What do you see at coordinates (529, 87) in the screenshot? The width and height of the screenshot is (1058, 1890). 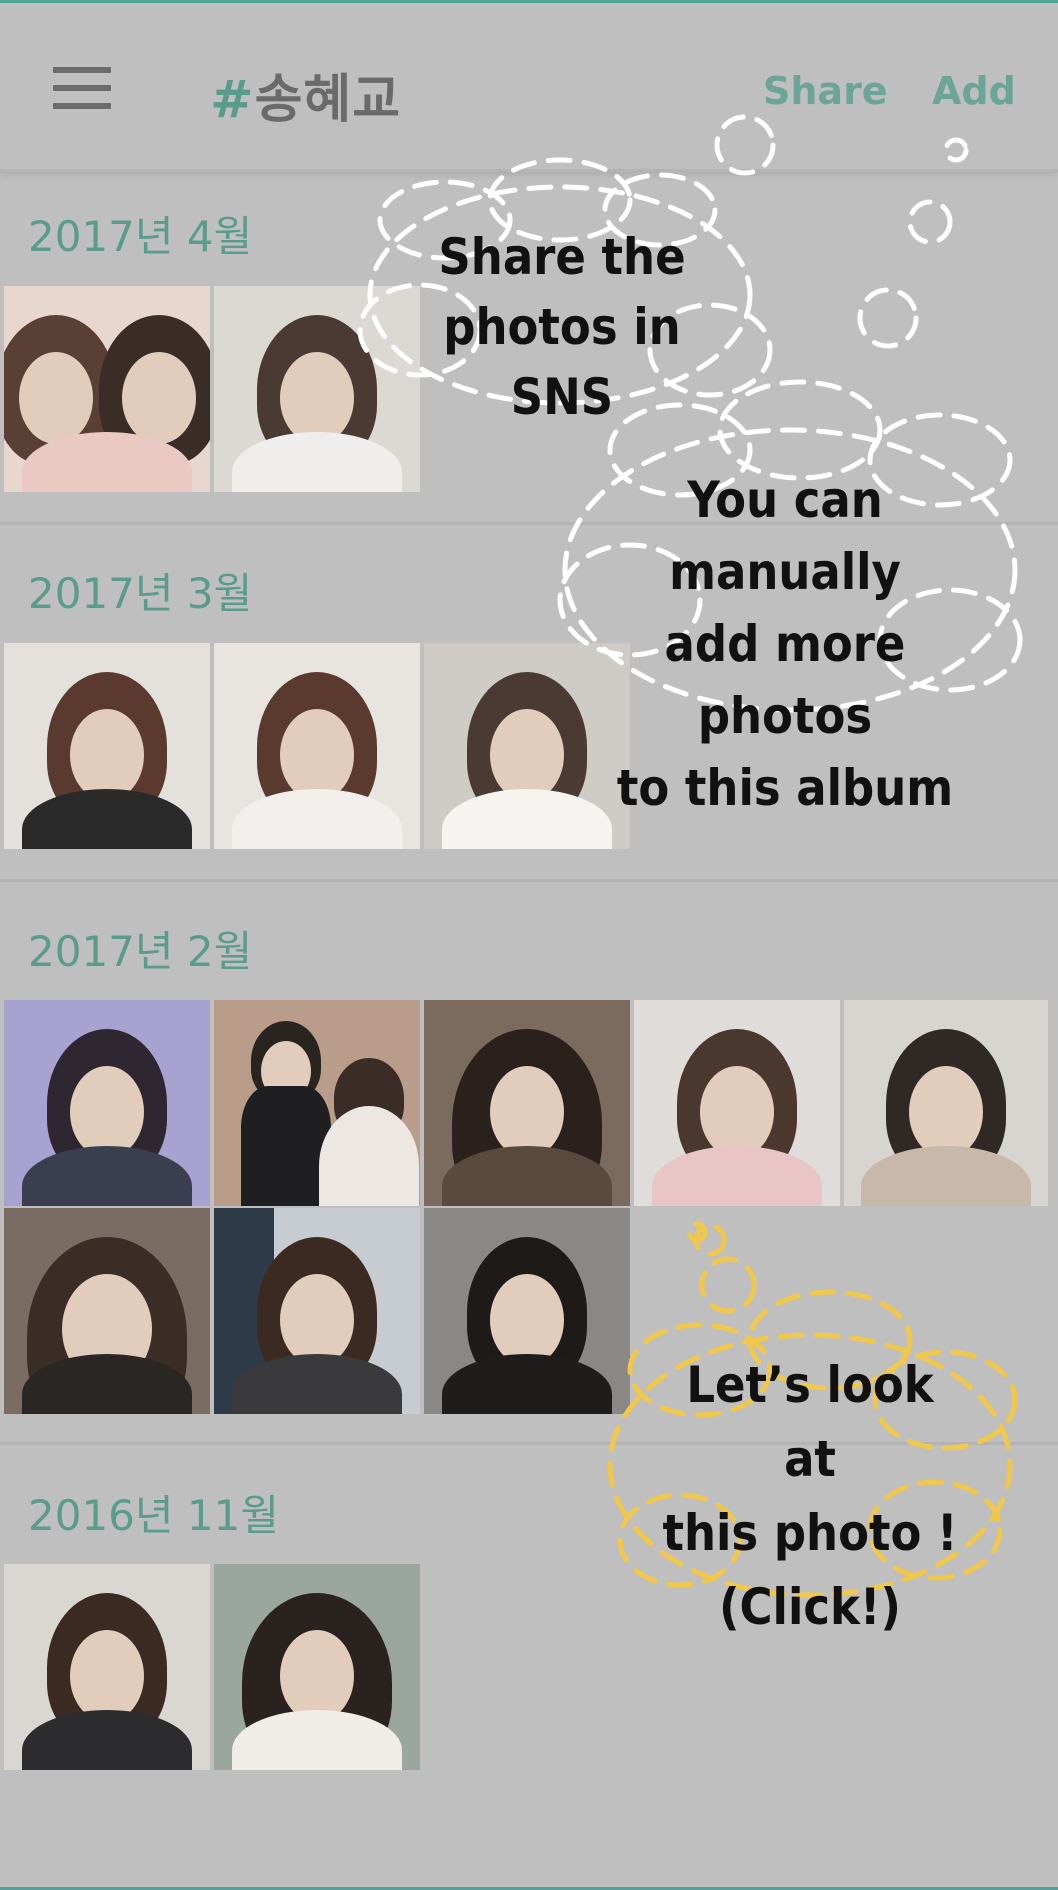 I see `app-bar: #송혜교 Share Add` at bounding box center [529, 87].